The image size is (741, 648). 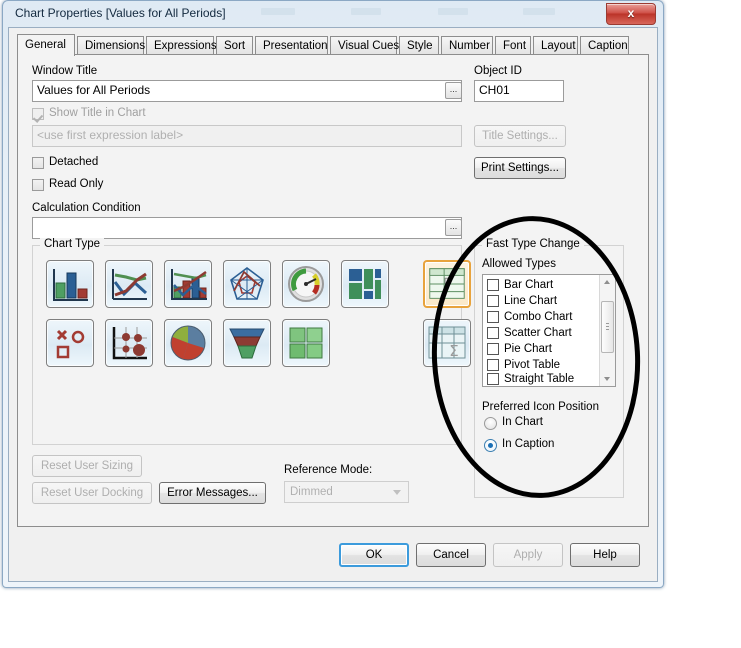 I want to click on tab-presentation: Presentation, so click(x=291, y=45).